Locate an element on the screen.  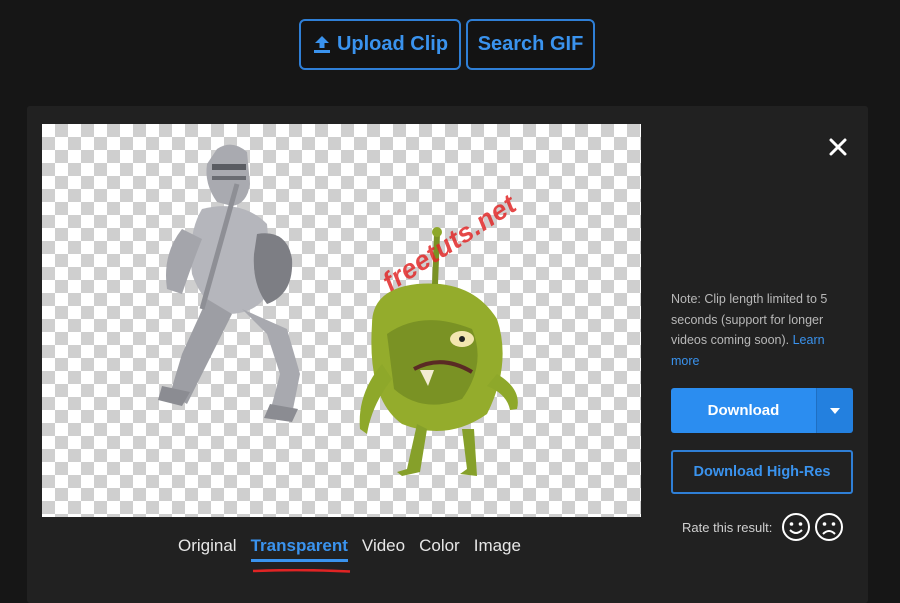
close-button is located at coordinates (838, 147).